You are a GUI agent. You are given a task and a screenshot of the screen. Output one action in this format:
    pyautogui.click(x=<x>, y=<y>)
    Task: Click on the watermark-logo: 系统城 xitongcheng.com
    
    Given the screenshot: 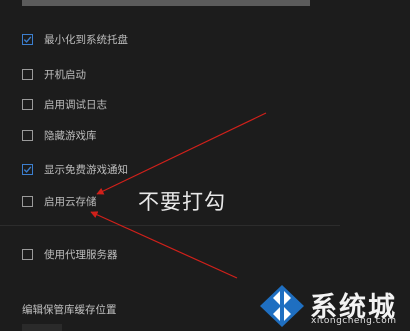 What is the action you would take?
    pyautogui.click(x=333, y=307)
    